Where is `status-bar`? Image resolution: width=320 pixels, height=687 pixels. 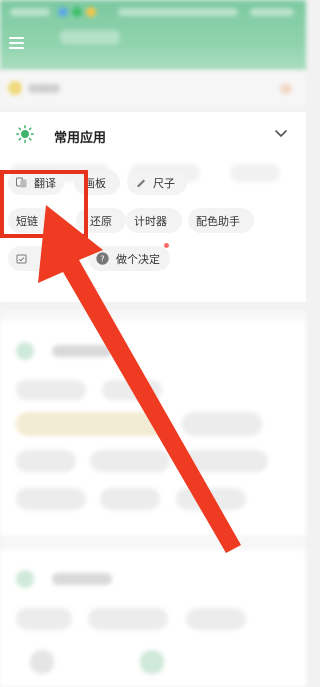 status-bar is located at coordinates (153, 11).